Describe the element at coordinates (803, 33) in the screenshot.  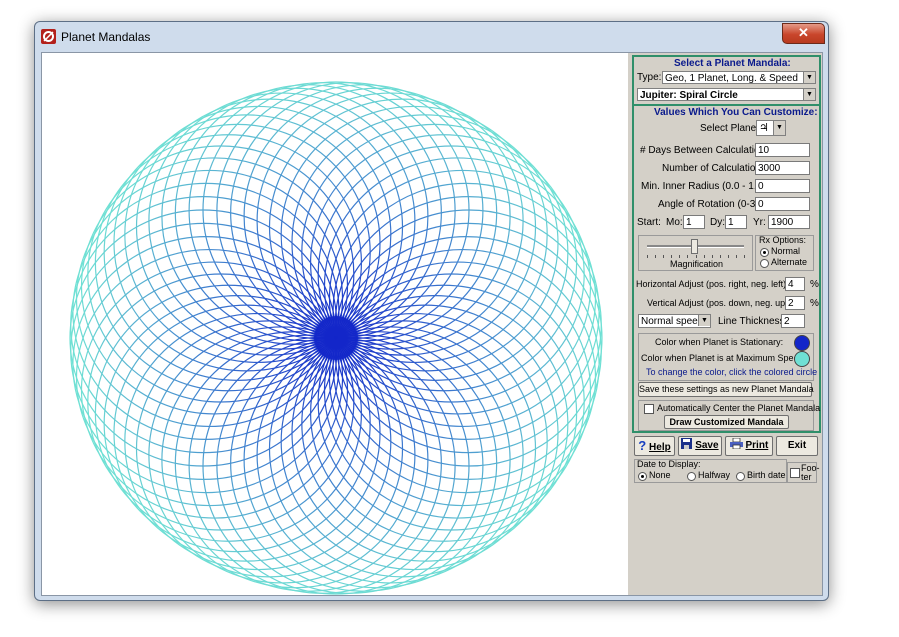
I see `close-button: ✕` at that location.